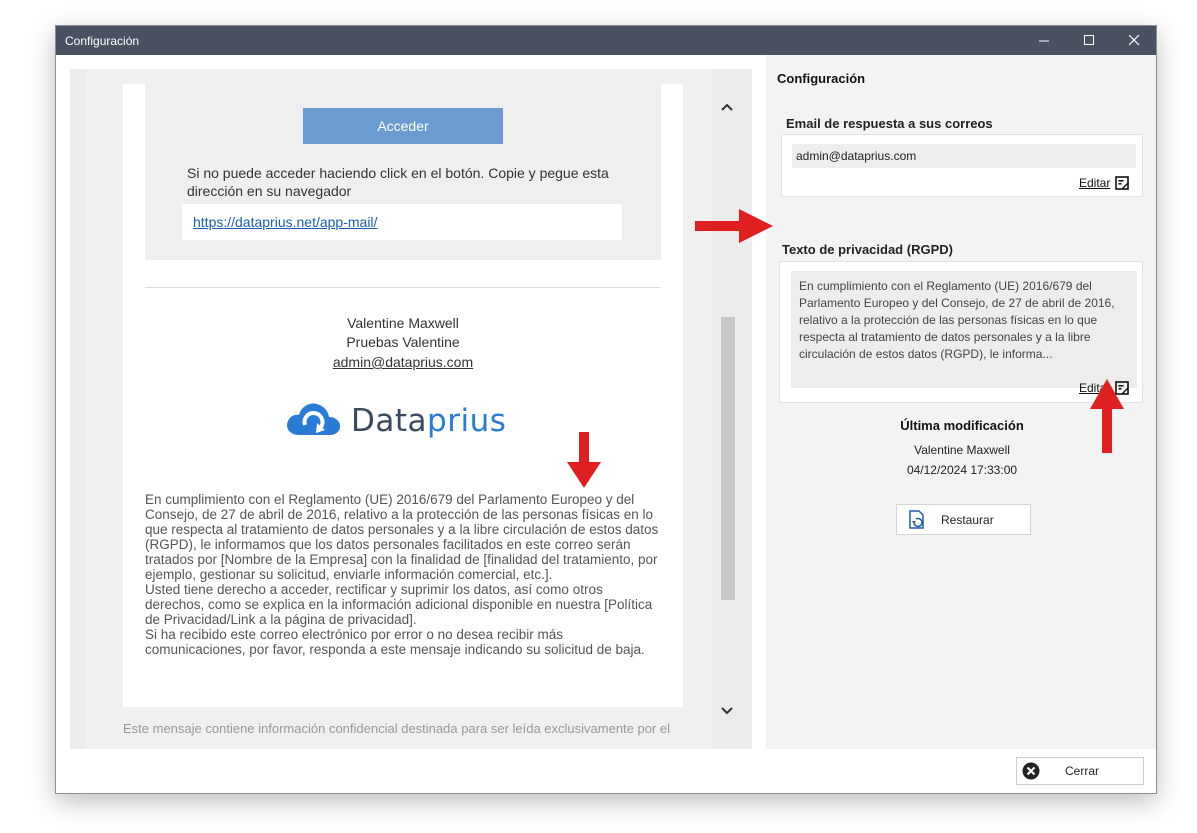 This screenshot has height=833, width=1197. Describe the element at coordinates (1095, 183) in the screenshot. I see `edit-label: Editar` at that location.